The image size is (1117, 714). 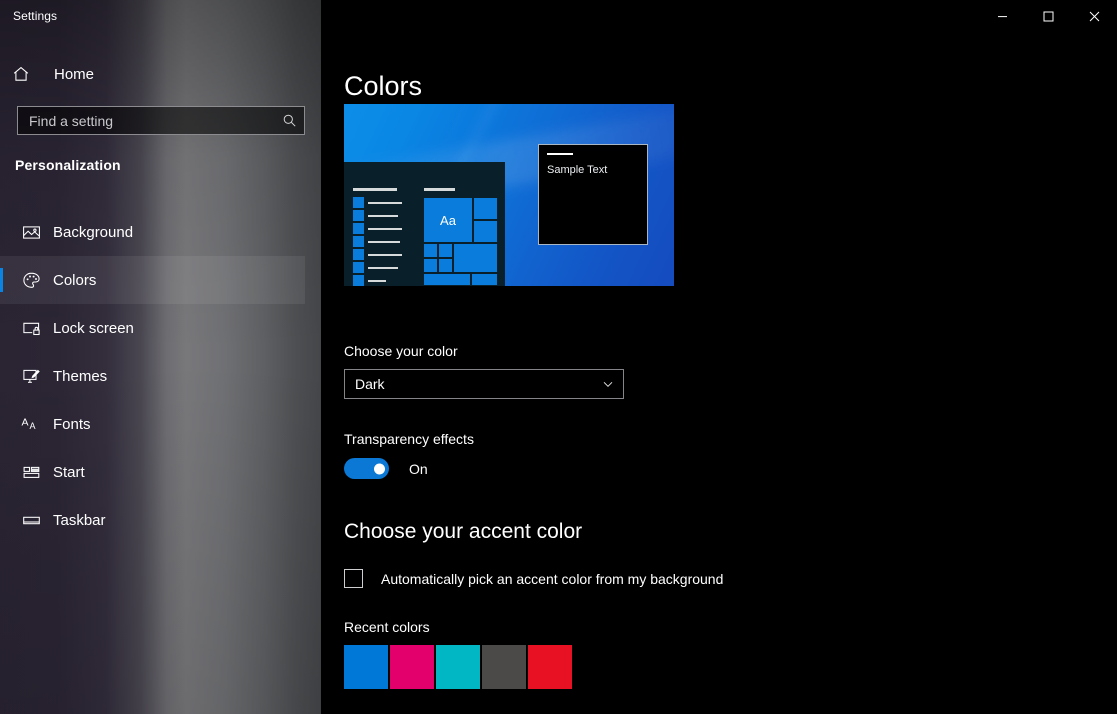 I want to click on preview-tiles: Aa, so click(x=461, y=236).